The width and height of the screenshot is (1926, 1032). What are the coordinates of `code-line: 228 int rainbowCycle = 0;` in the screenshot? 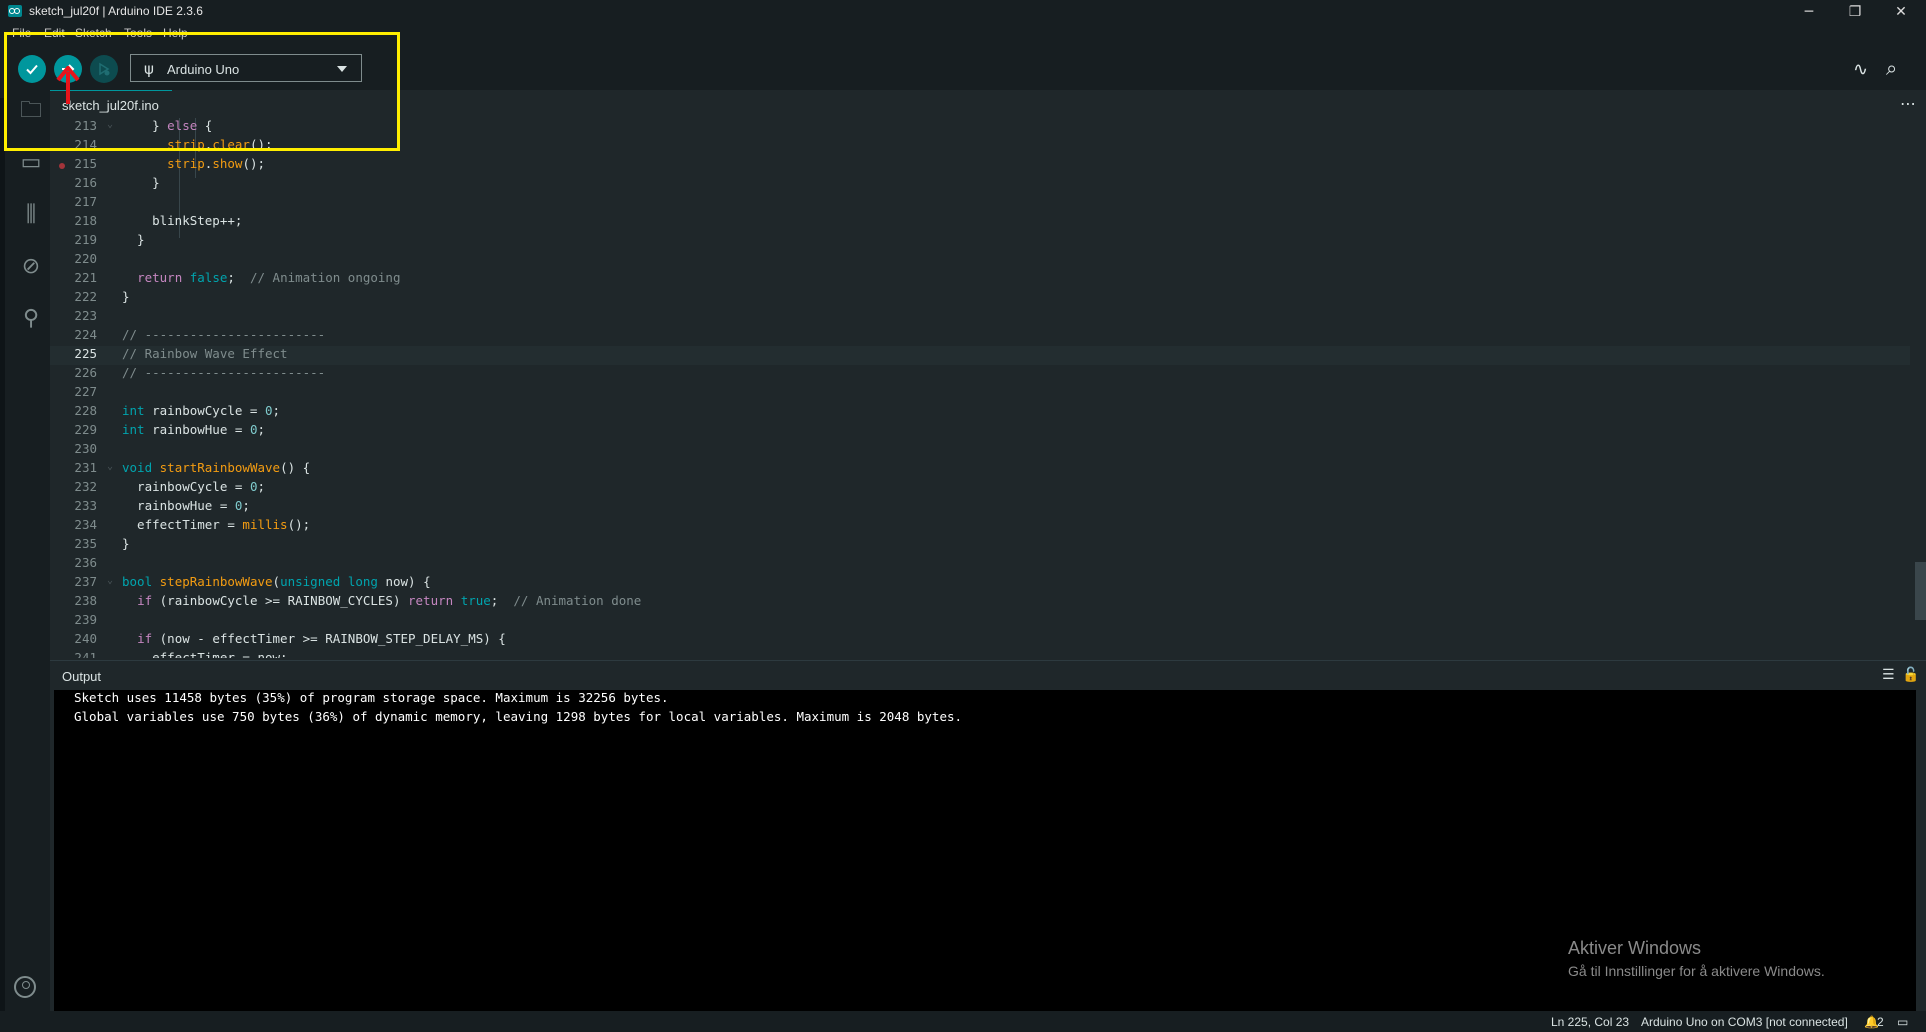 It's located at (177, 410).